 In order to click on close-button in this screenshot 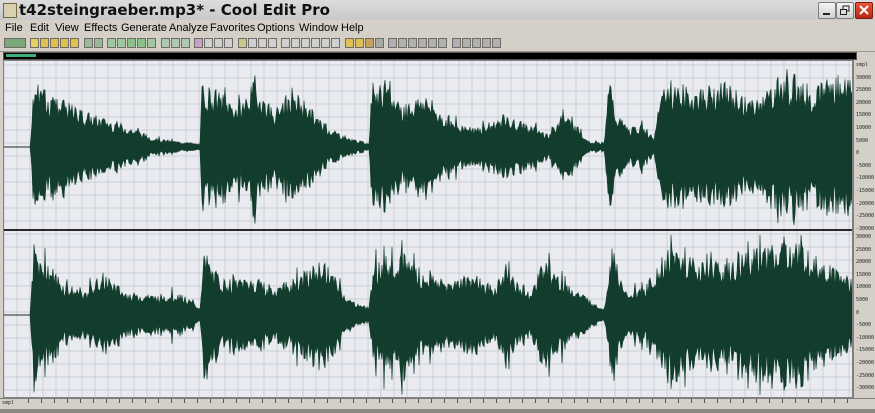, I will do `click(864, 10)`.